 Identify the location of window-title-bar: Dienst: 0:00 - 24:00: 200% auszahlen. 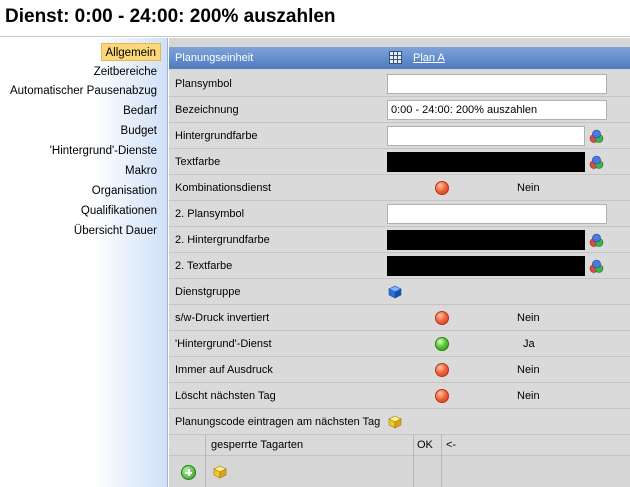
(315, 18).